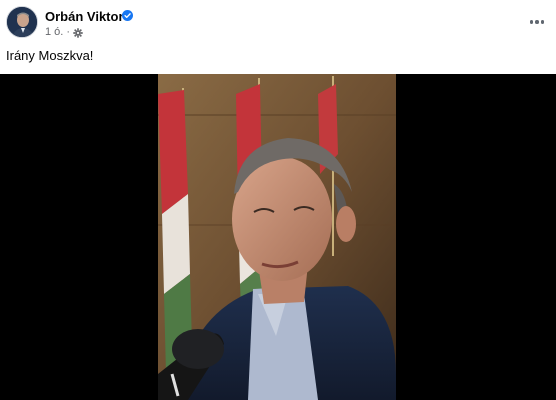 This screenshot has height=400, width=556. What do you see at coordinates (278, 22) in the screenshot?
I see `post-header: Orbán Viktor 1 ó. ·` at bounding box center [278, 22].